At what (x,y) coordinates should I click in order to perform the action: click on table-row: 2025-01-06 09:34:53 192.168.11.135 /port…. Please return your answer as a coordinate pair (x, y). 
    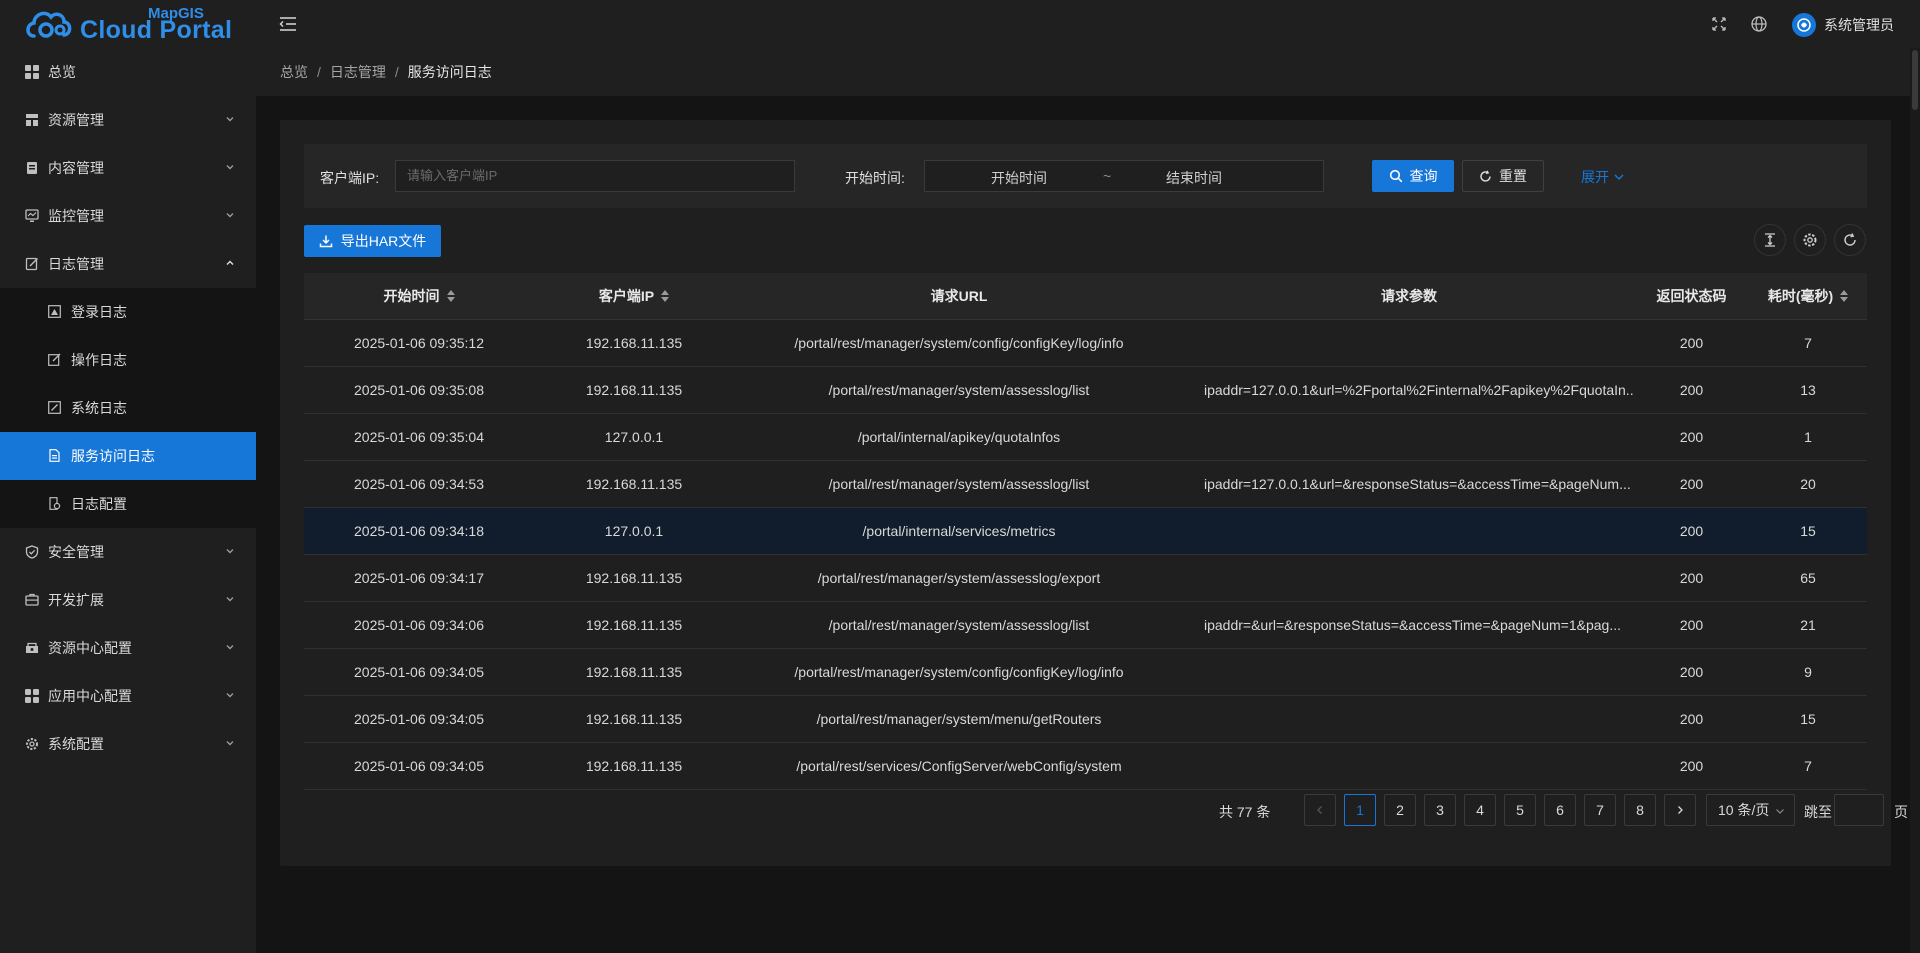
    Looking at the image, I should click on (1085, 484).